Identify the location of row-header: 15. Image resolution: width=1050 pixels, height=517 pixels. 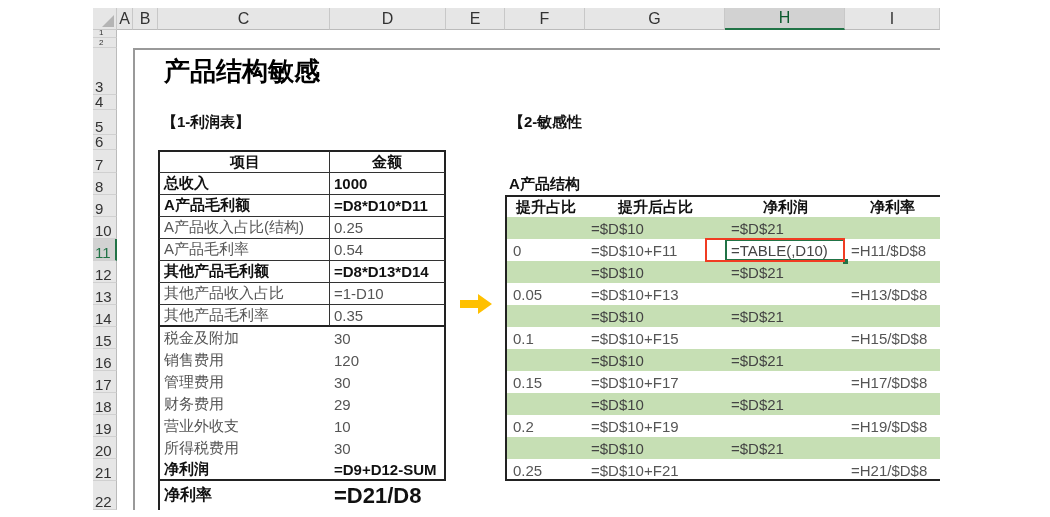
(105, 338).